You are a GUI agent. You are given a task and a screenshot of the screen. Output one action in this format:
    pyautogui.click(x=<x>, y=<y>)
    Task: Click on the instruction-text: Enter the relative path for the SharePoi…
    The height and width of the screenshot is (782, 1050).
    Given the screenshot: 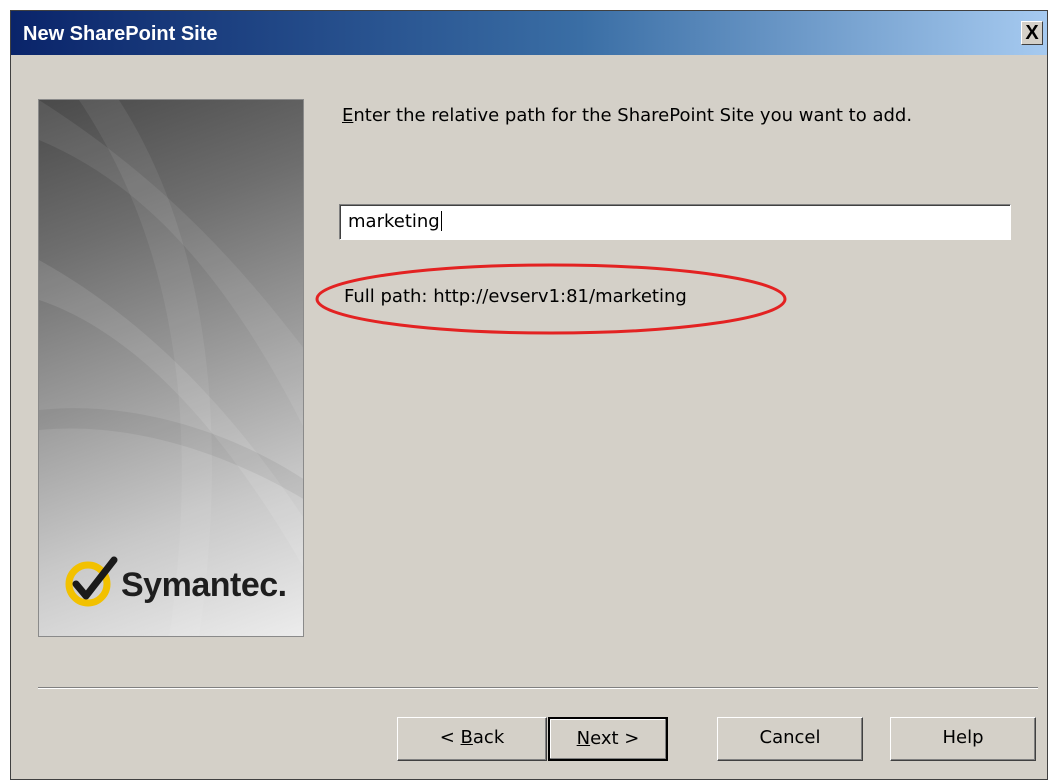 What is the action you would take?
    pyautogui.click(x=627, y=115)
    